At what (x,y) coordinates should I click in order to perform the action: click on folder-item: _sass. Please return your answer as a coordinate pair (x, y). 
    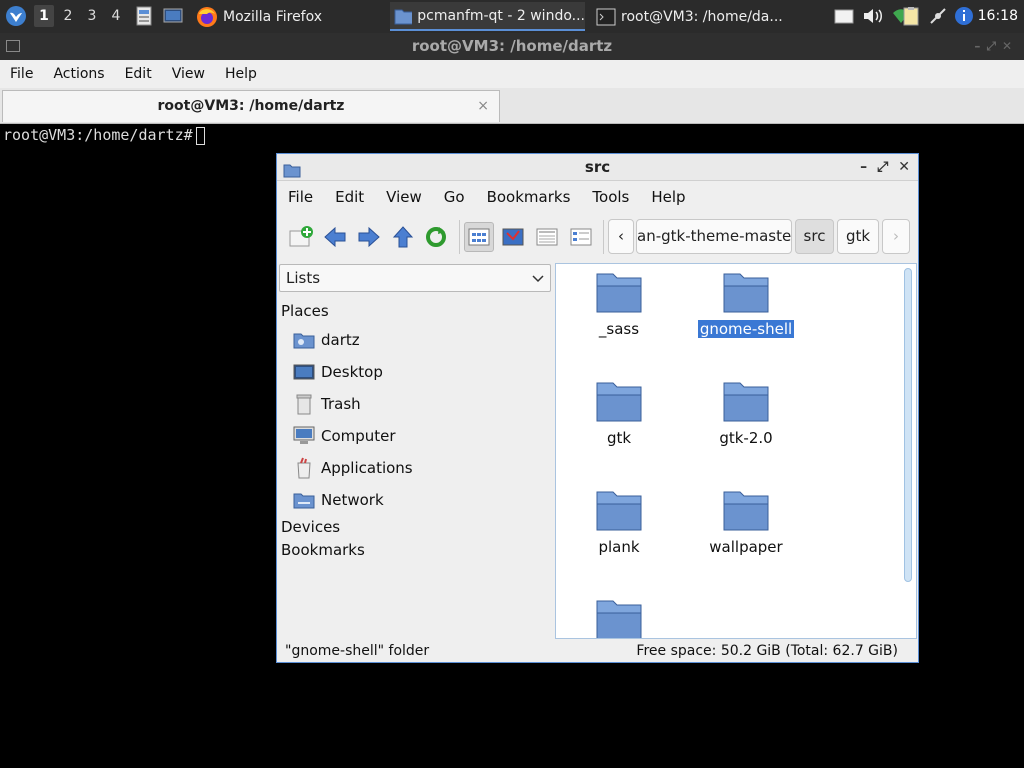
    Looking at the image, I should click on (619, 304).